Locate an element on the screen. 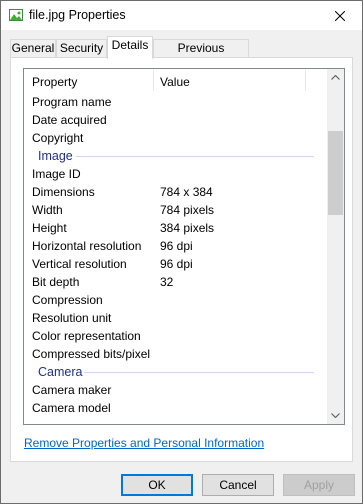 The width and height of the screenshot is (363, 504). property-name: Horizontal resolution is located at coordinates (87, 246).